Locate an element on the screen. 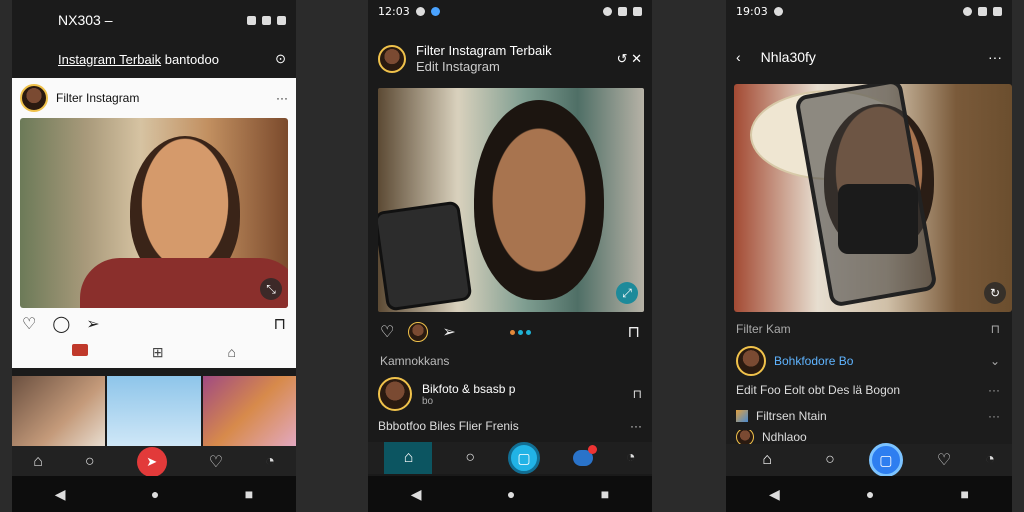 This screenshot has height=512, width=1024. post-photo: ↻ is located at coordinates (873, 198).